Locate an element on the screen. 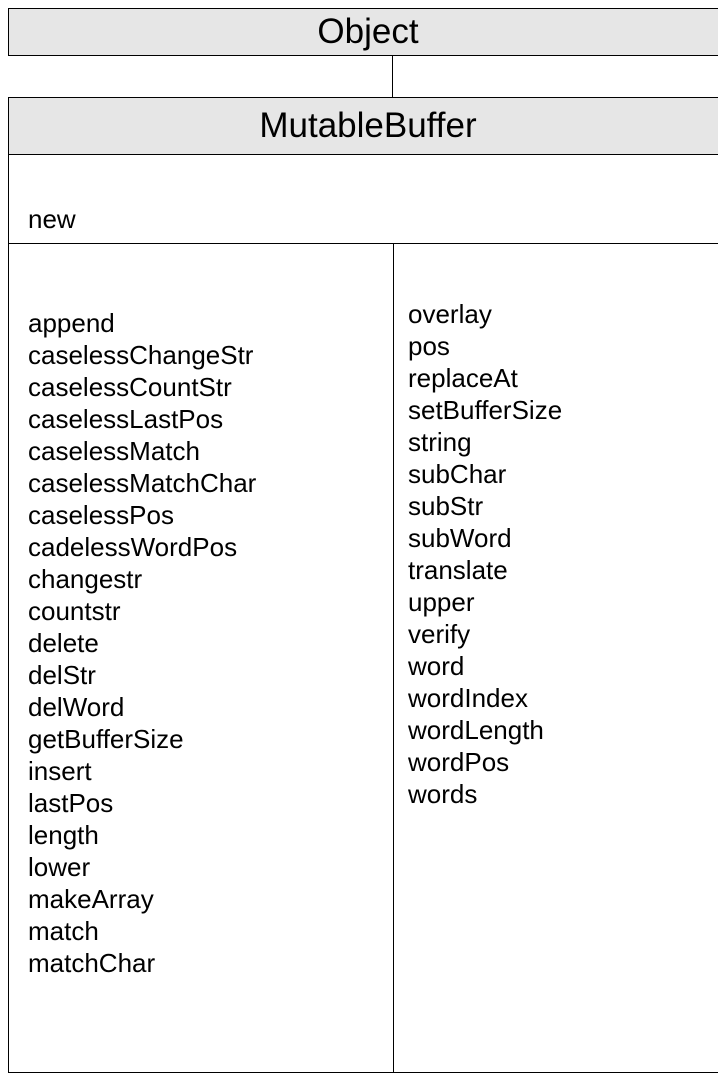 This screenshot has height=1073, width=718. method-item: append is located at coordinates (71, 323).